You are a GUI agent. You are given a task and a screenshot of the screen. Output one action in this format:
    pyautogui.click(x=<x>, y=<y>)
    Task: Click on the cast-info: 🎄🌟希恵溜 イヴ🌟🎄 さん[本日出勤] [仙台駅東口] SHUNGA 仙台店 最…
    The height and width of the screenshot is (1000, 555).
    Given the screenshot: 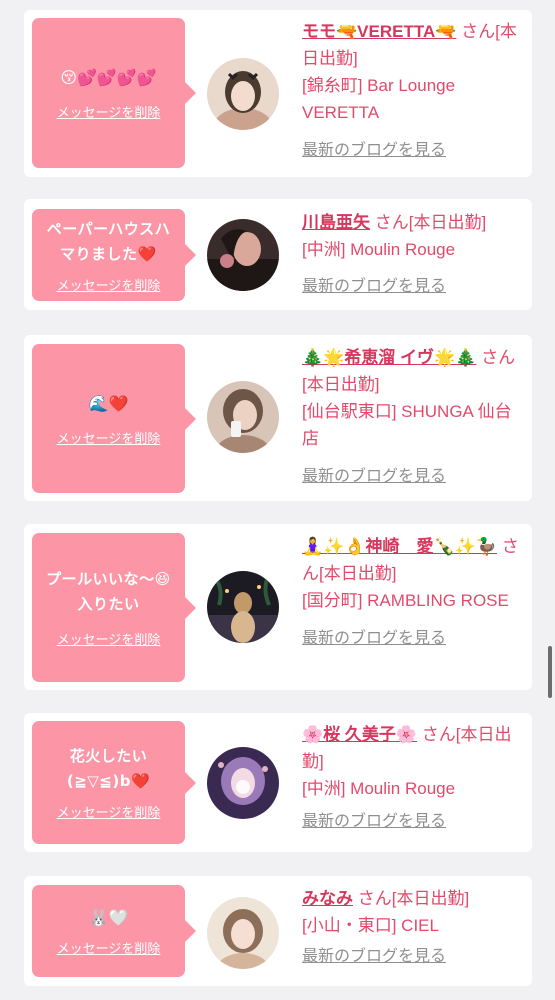 What is the action you would take?
    pyautogui.click(x=413, y=417)
    